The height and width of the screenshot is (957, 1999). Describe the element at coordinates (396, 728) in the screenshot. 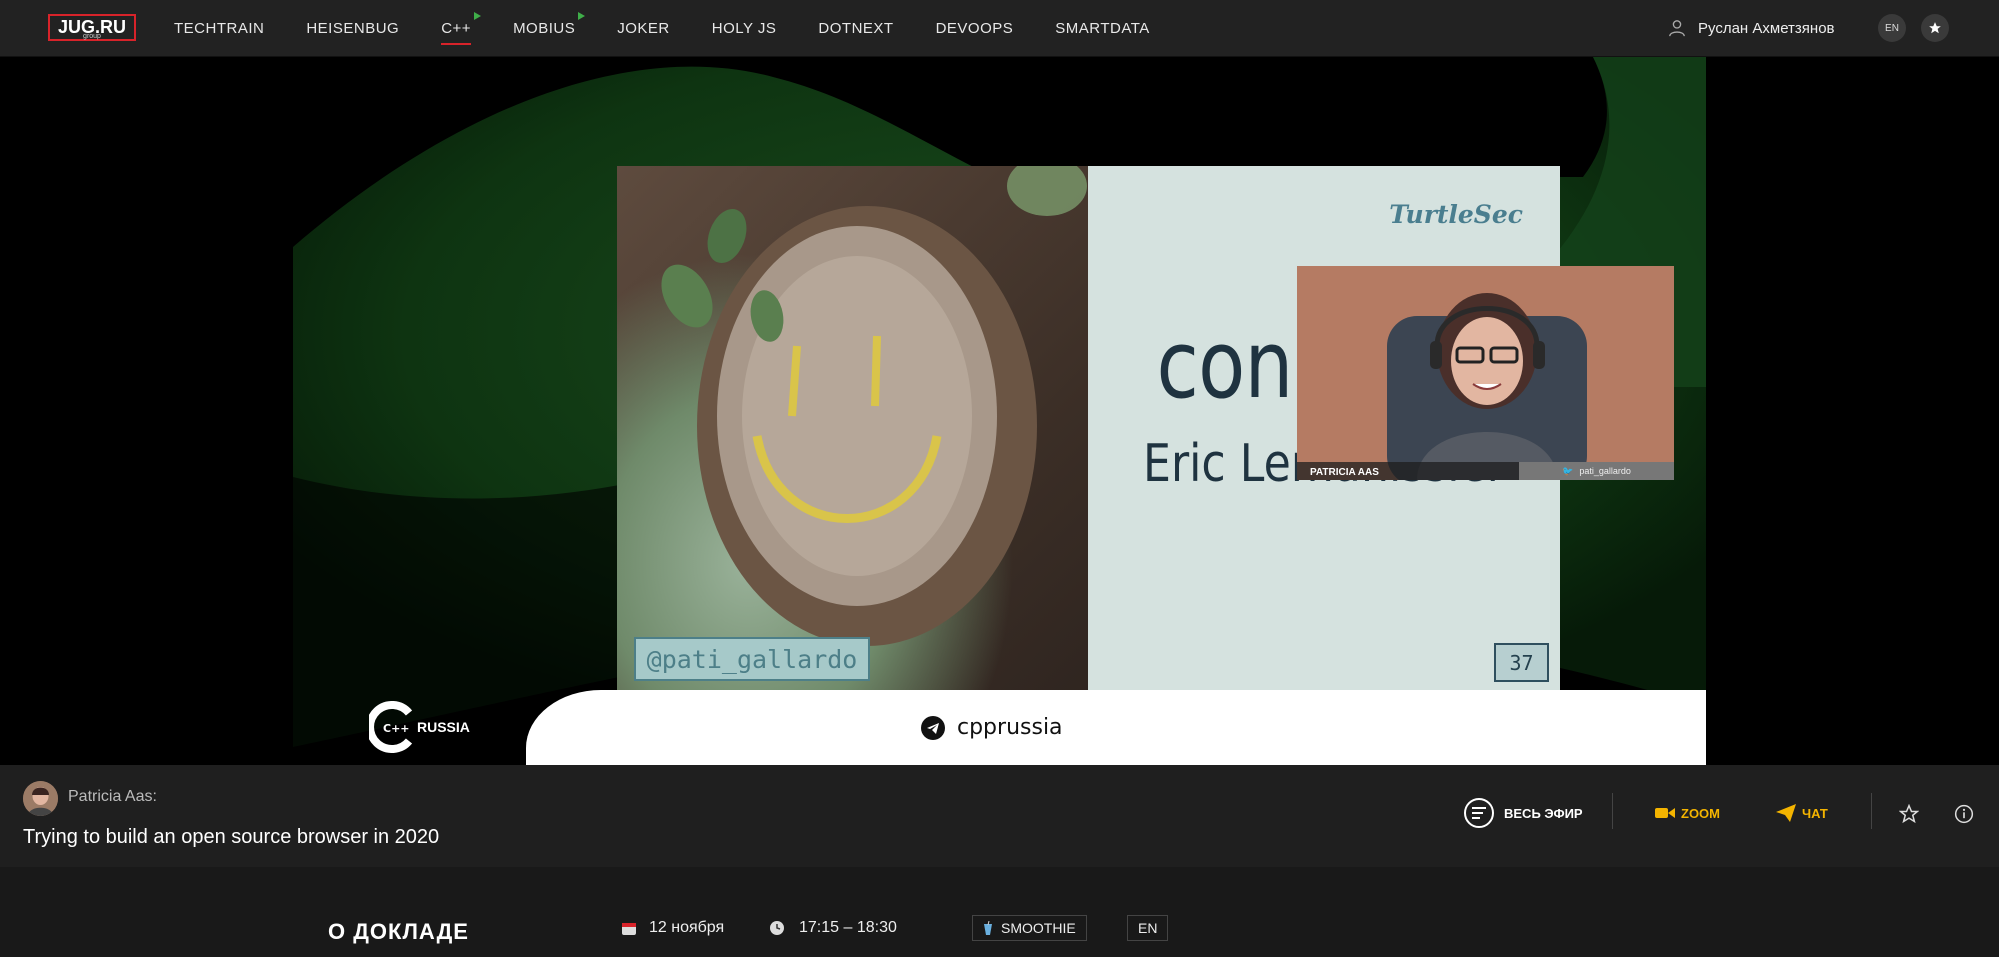

I see `svg-text: C++` at that location.